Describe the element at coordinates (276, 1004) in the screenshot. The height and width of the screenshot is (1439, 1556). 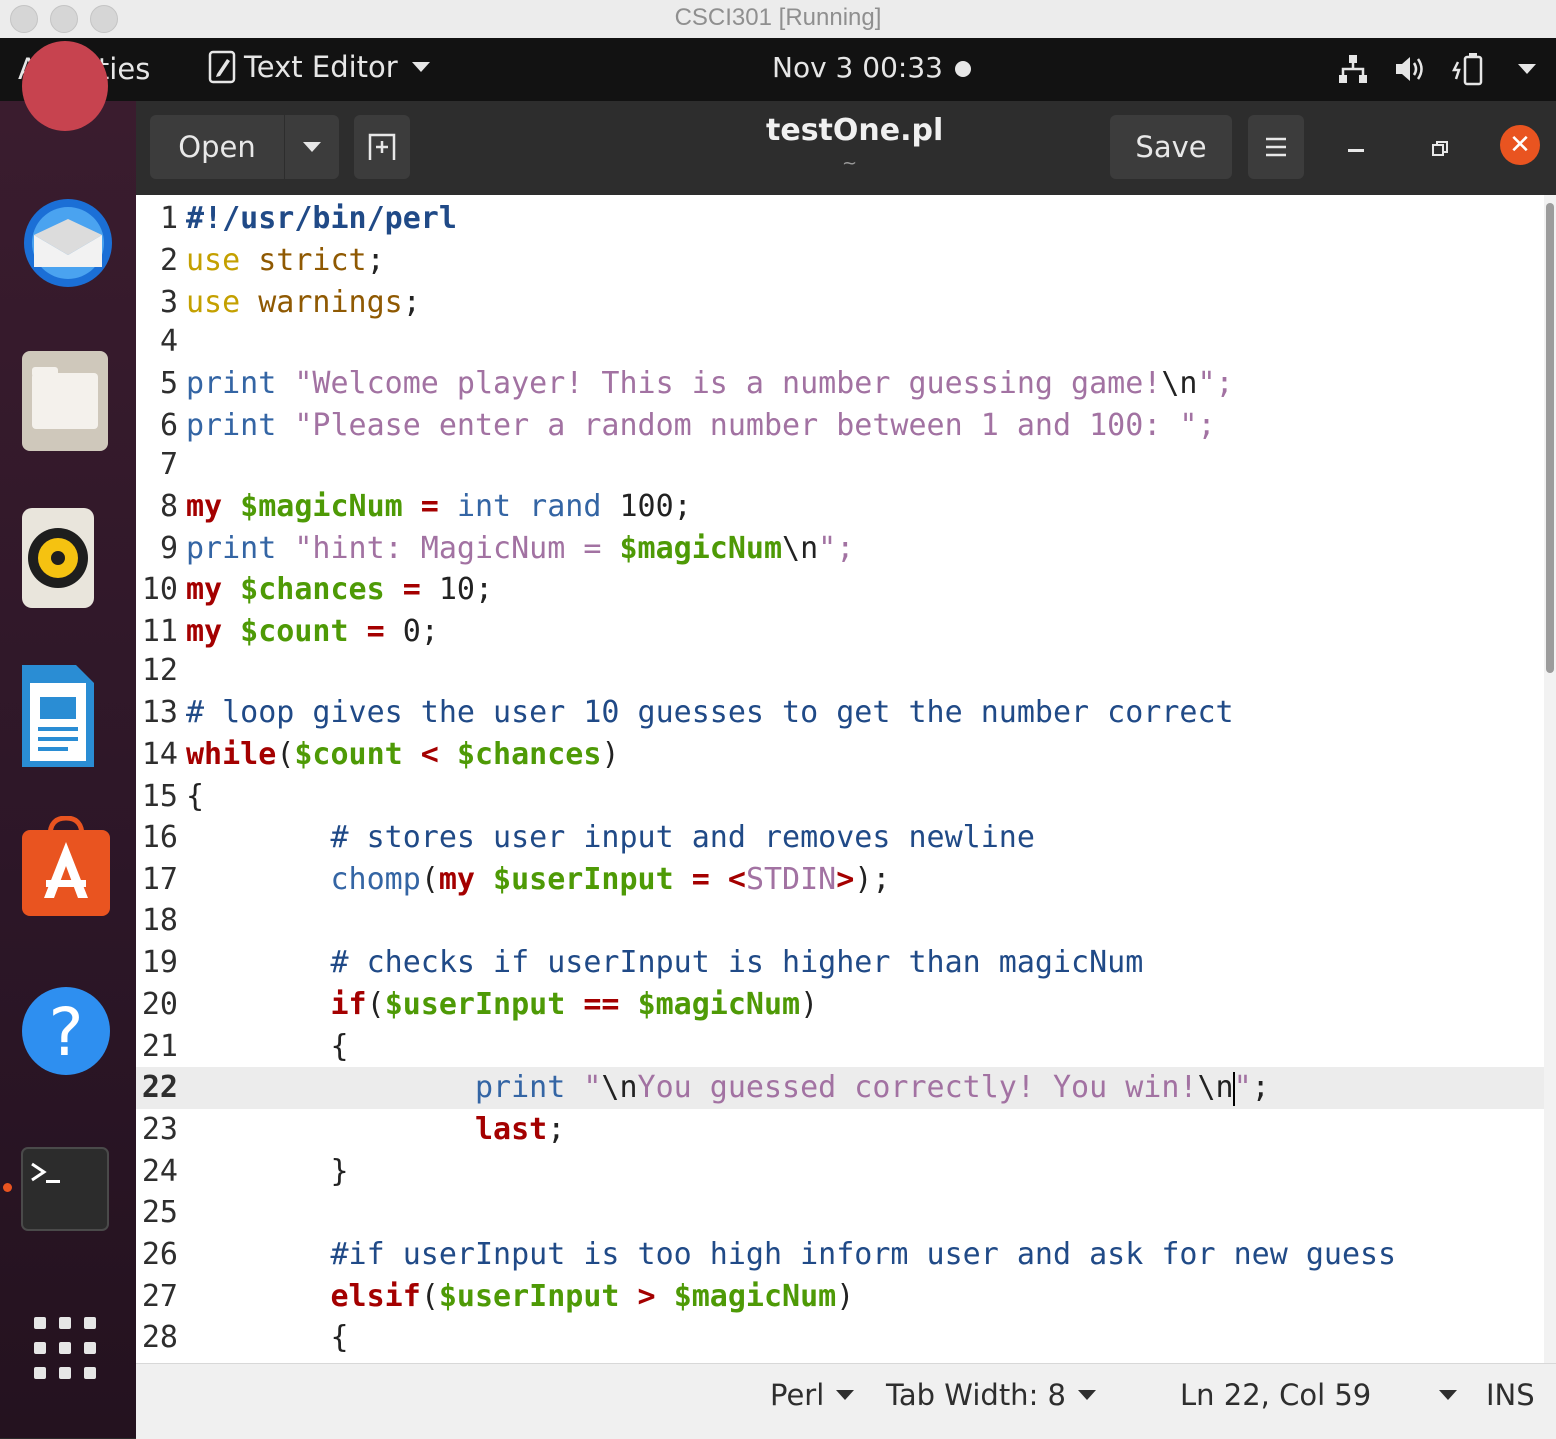
I see `code-token: if` at that location.